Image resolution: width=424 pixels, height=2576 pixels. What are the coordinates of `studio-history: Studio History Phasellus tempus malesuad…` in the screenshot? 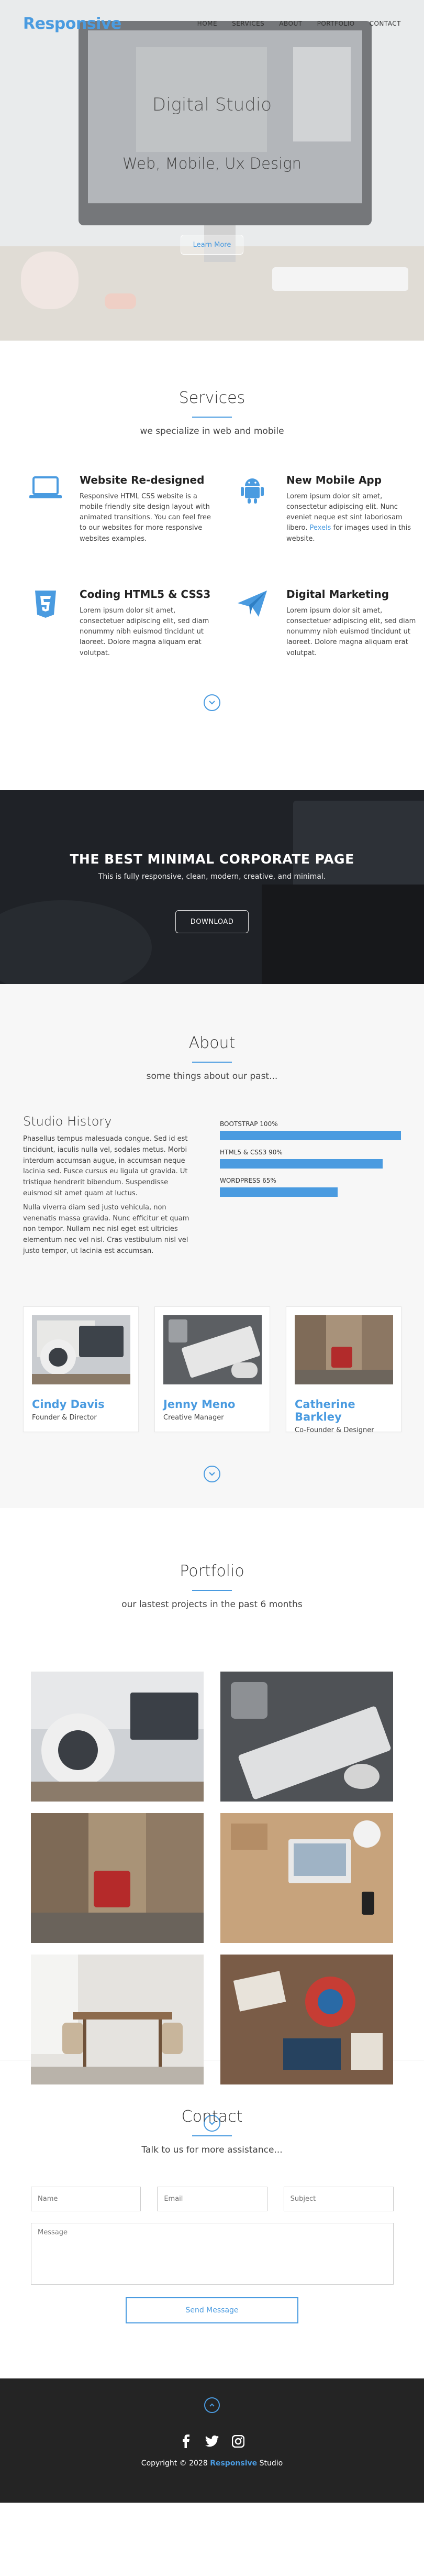 It's located at (111, 1187).